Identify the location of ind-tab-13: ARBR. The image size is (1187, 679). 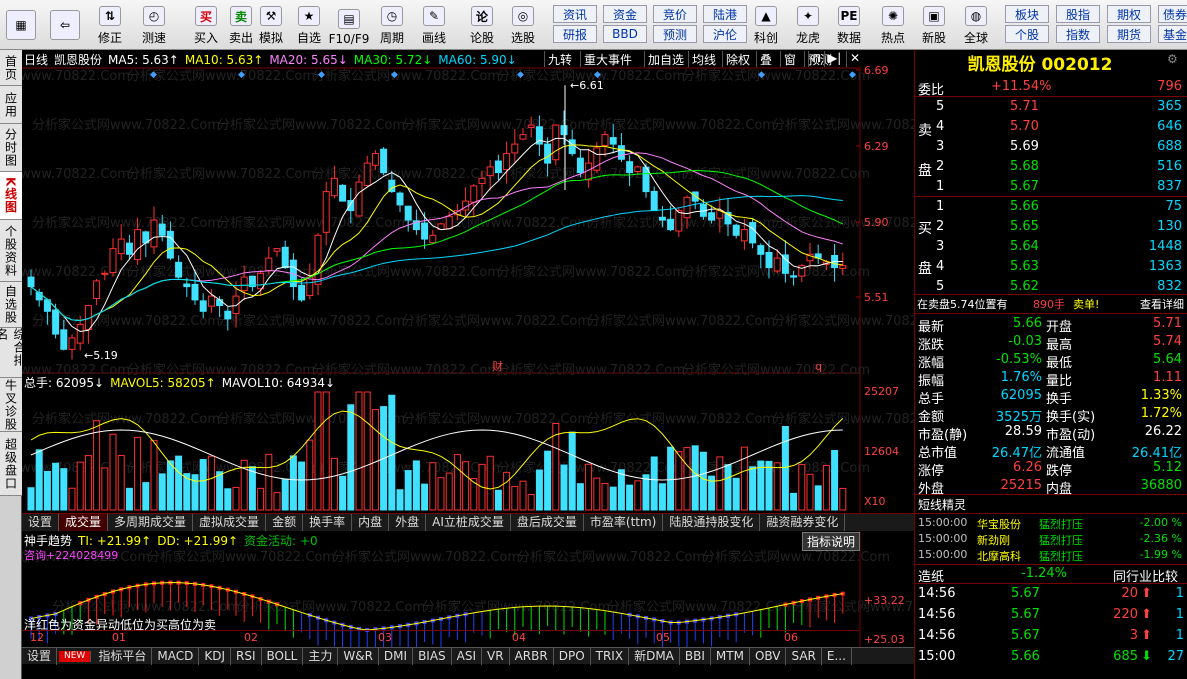
(532, 656).